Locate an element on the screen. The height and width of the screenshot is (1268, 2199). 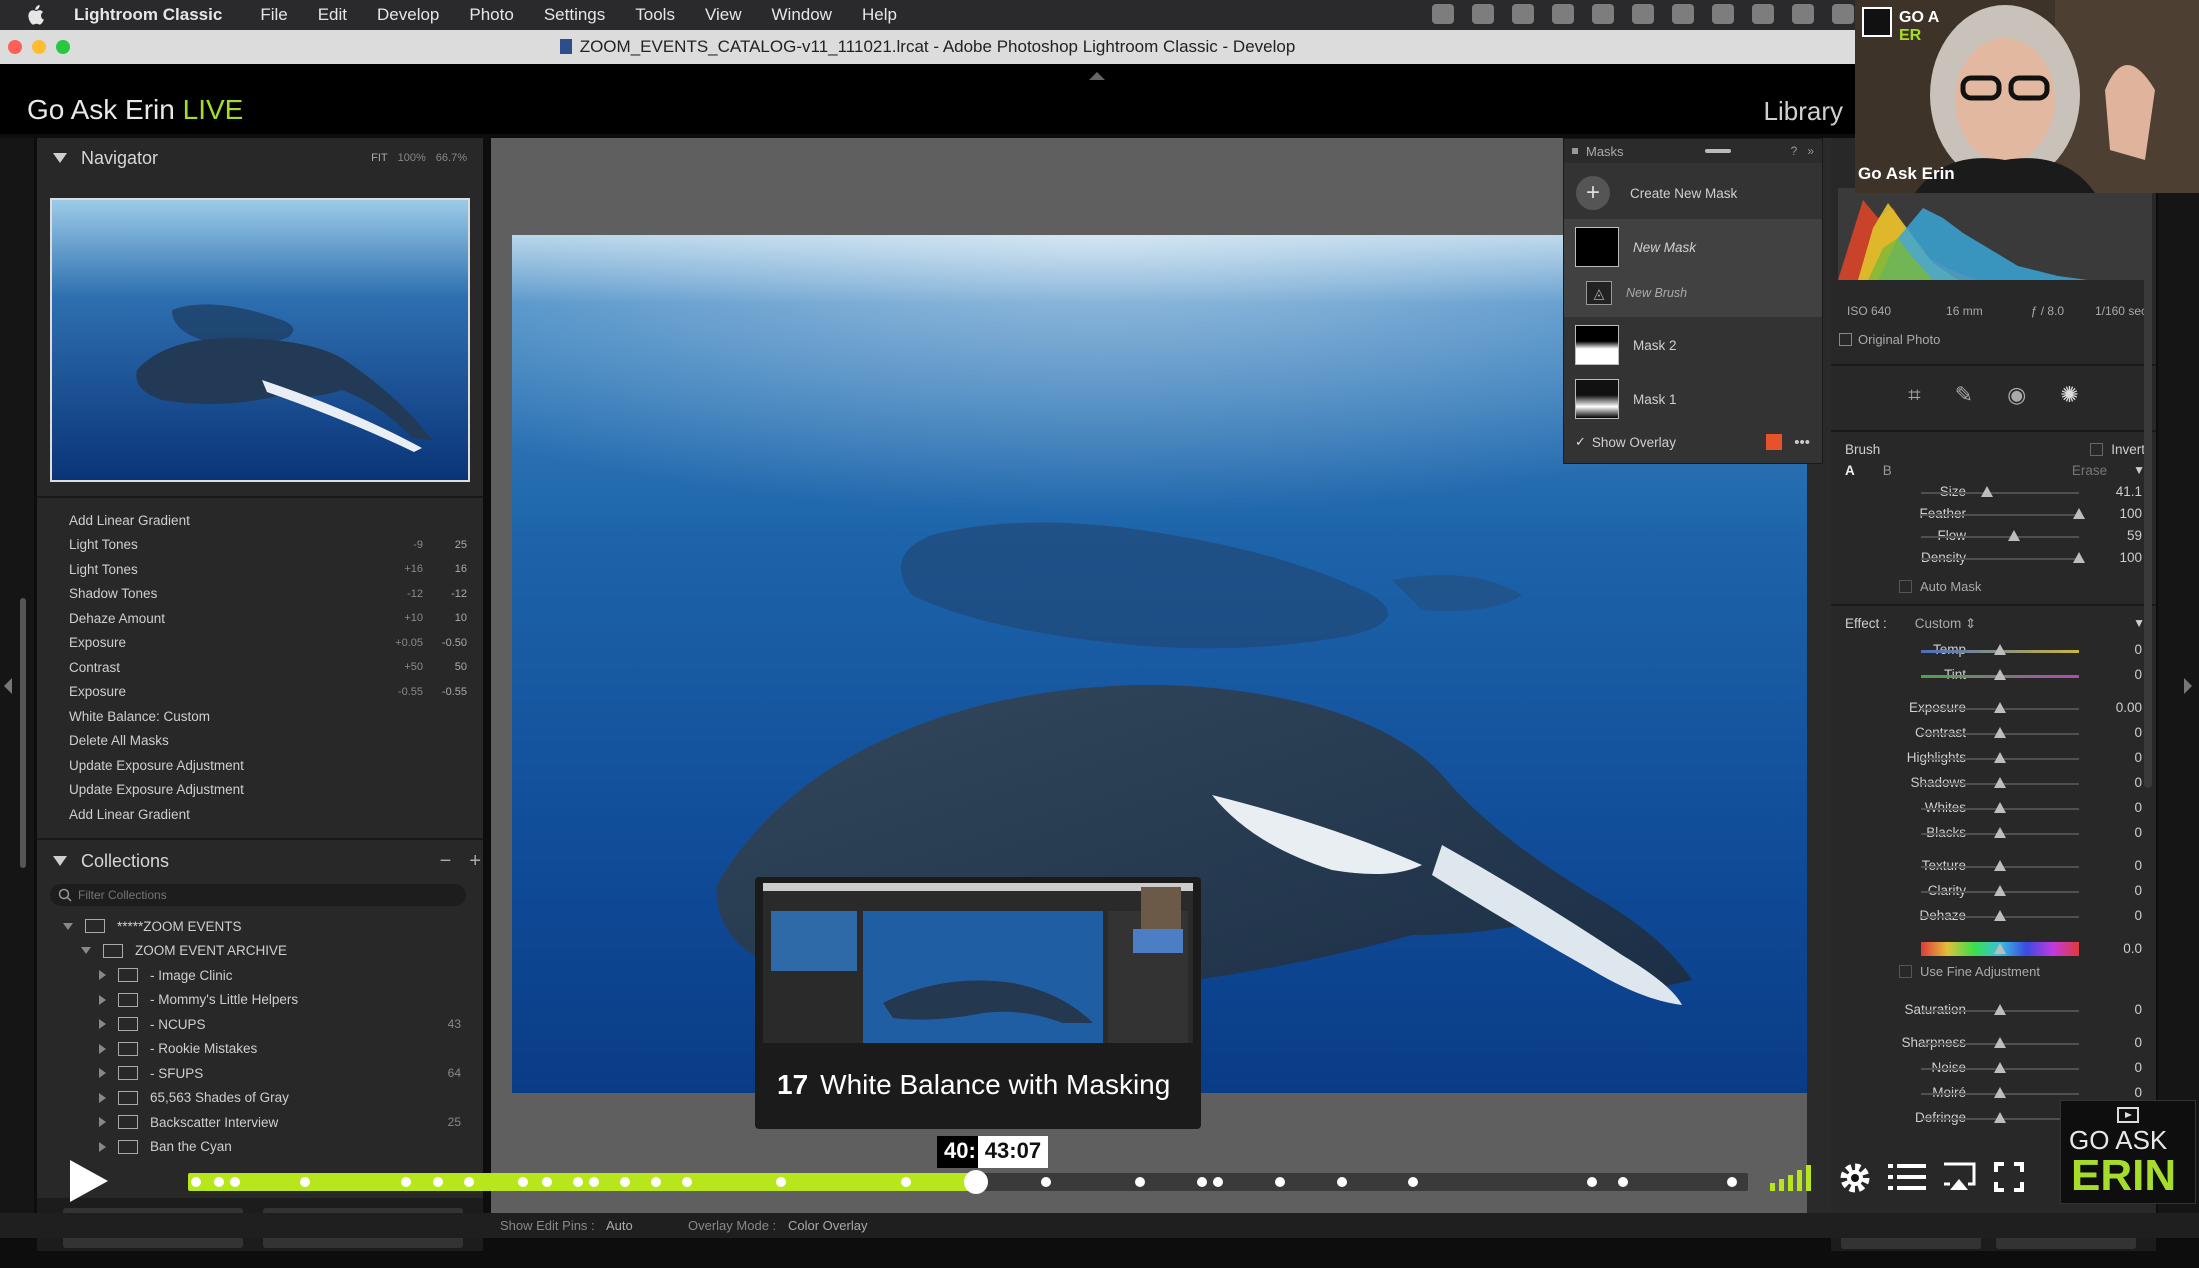
history-step: White Balance: Custom is located at coordinates (260, 716).